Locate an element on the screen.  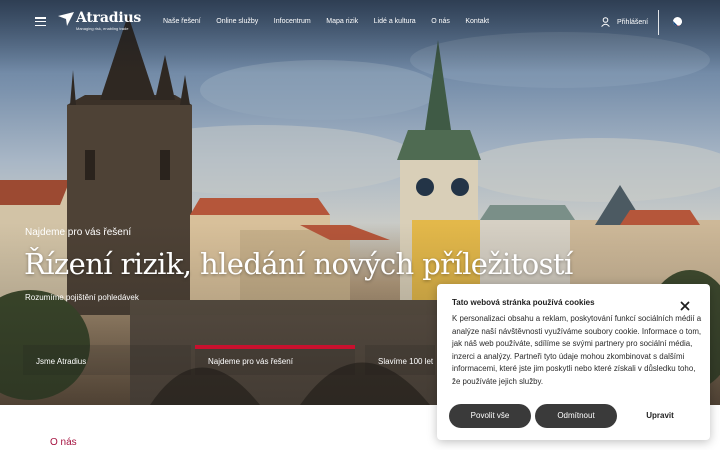
atradius-logo: Atradius Managing risk, enabling trade is located at coordinates (99, 21).